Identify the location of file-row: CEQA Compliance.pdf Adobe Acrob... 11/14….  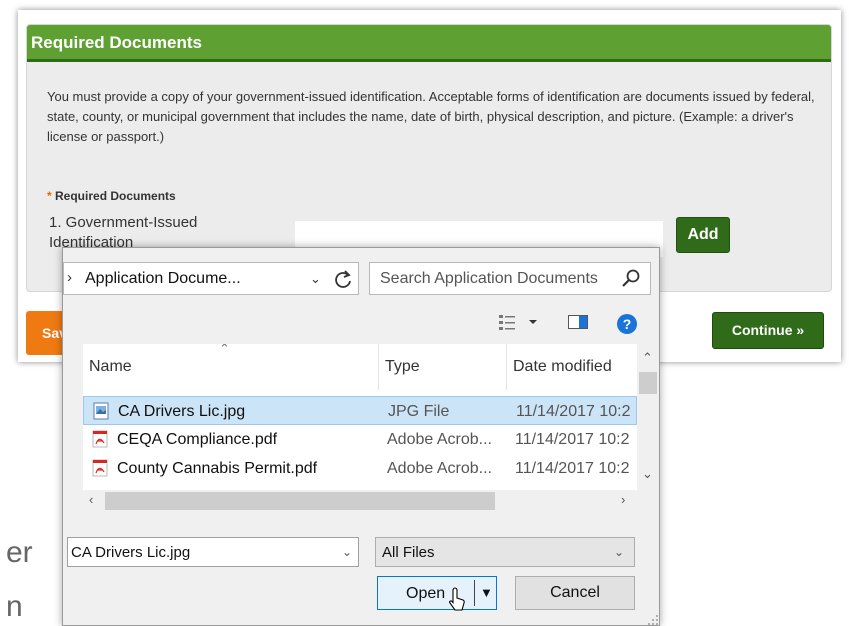
(360, 439).